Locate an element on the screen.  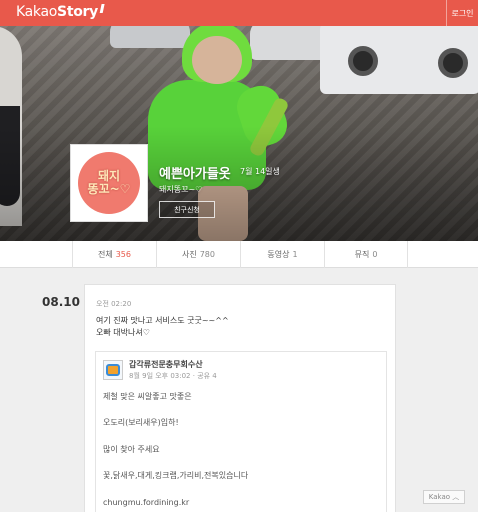
post-time: 오전 02:20 is located at coordinates (113, 304).